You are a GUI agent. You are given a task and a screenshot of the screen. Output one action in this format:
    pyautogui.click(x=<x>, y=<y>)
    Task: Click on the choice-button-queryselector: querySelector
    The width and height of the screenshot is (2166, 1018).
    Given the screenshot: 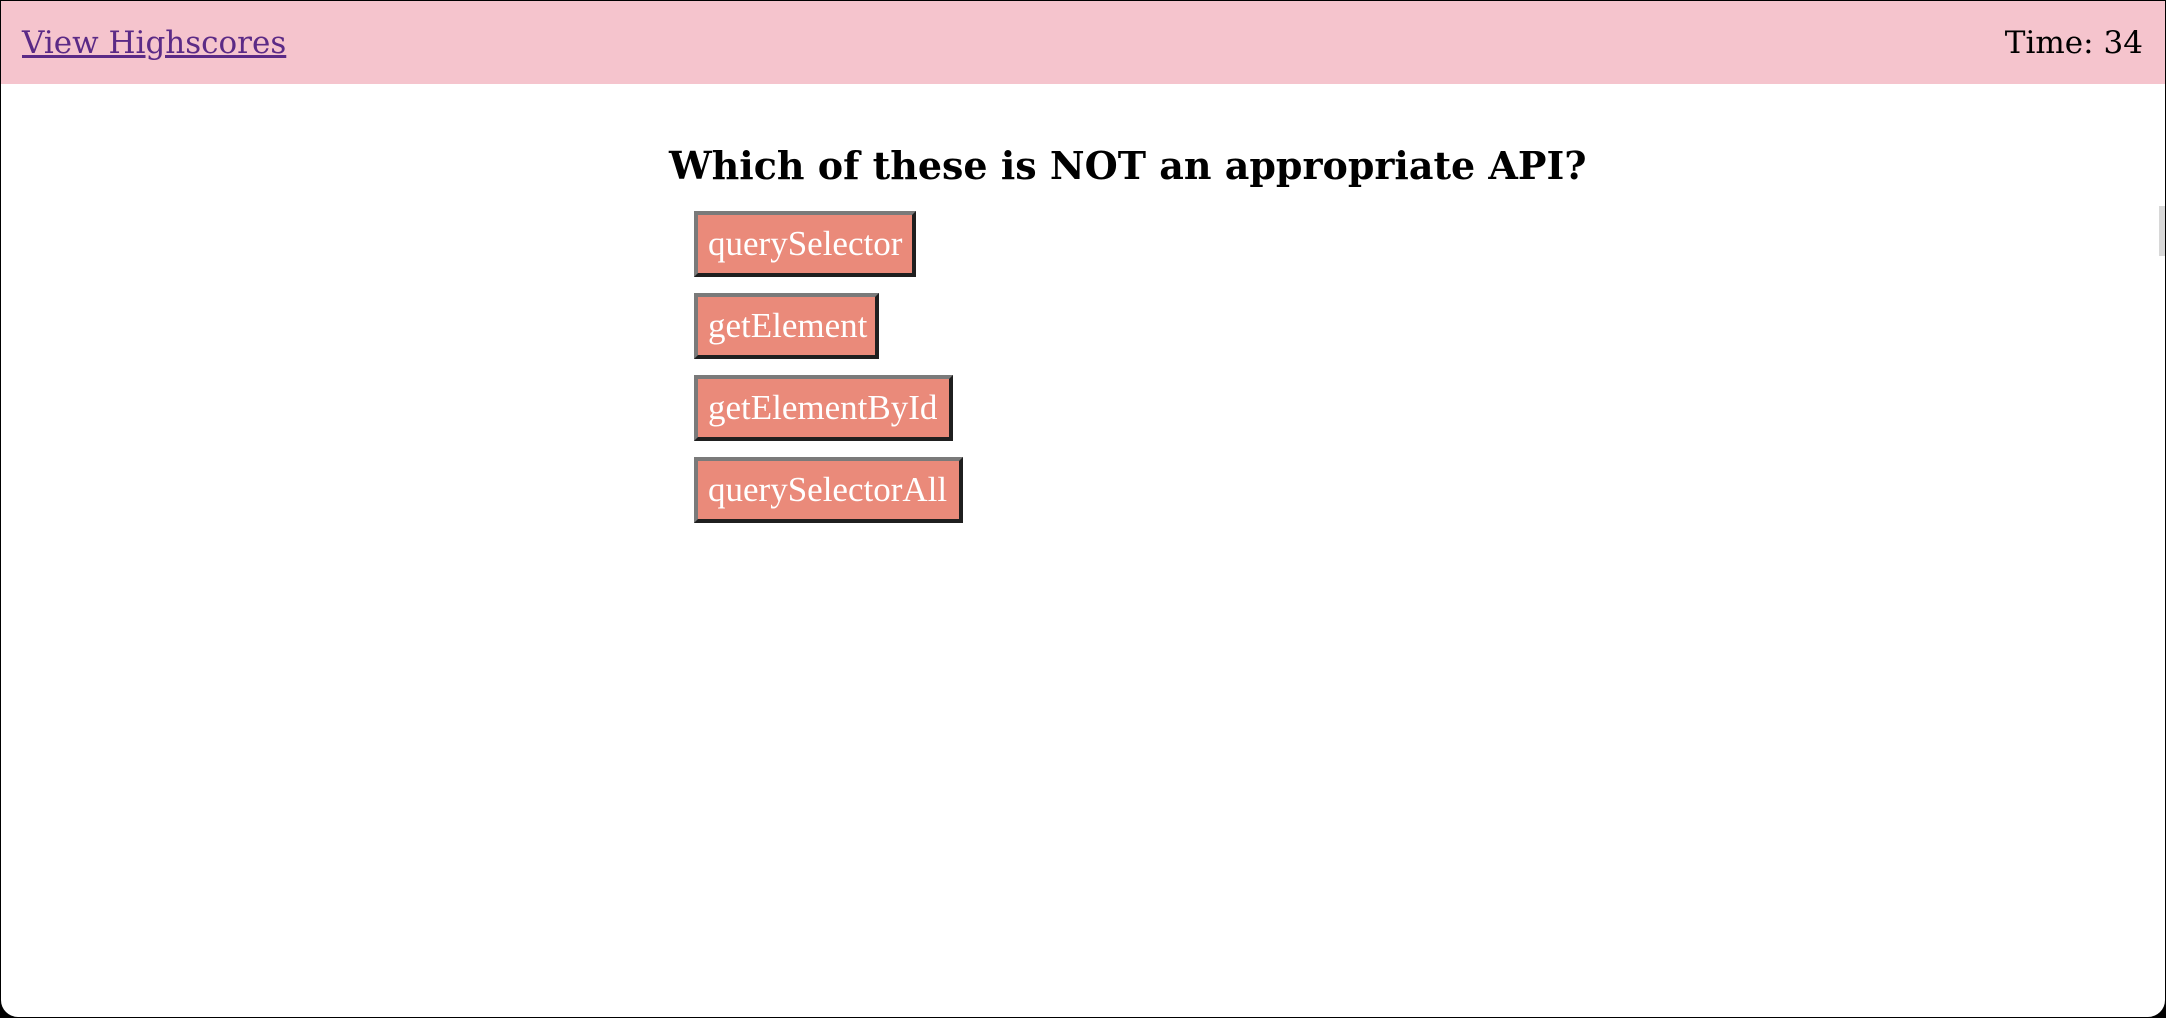 What is the action you would take?
    pyautogui.click(x=805, y=244)
    